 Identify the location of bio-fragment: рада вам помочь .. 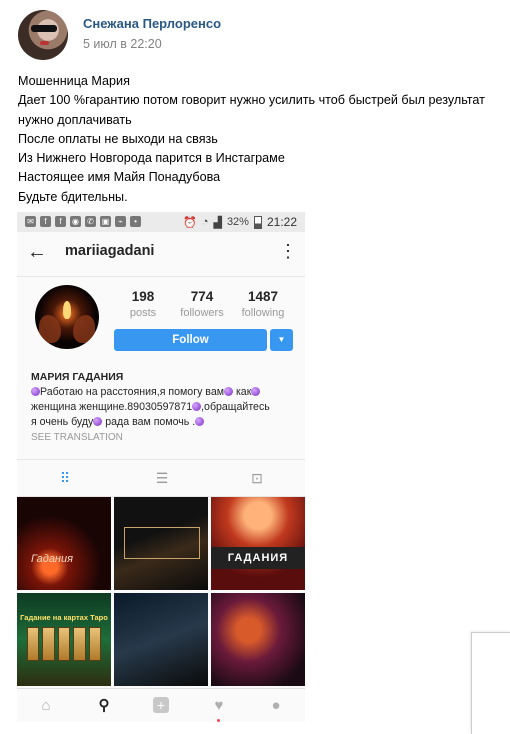
(149, 422).